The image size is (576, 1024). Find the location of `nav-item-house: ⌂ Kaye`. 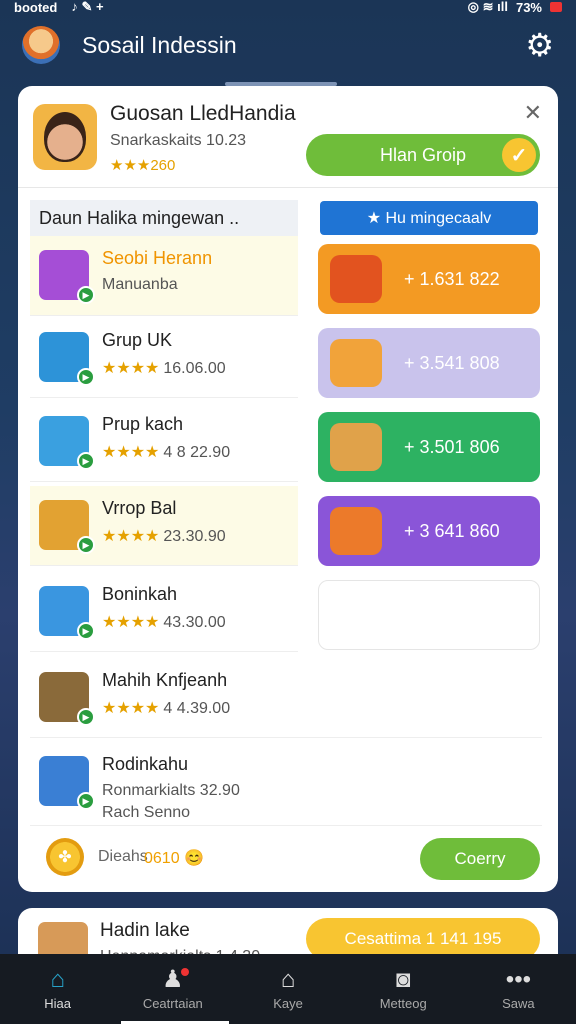

nav-item-house: ⌂ Kaye is located at coordinates (287, 989).